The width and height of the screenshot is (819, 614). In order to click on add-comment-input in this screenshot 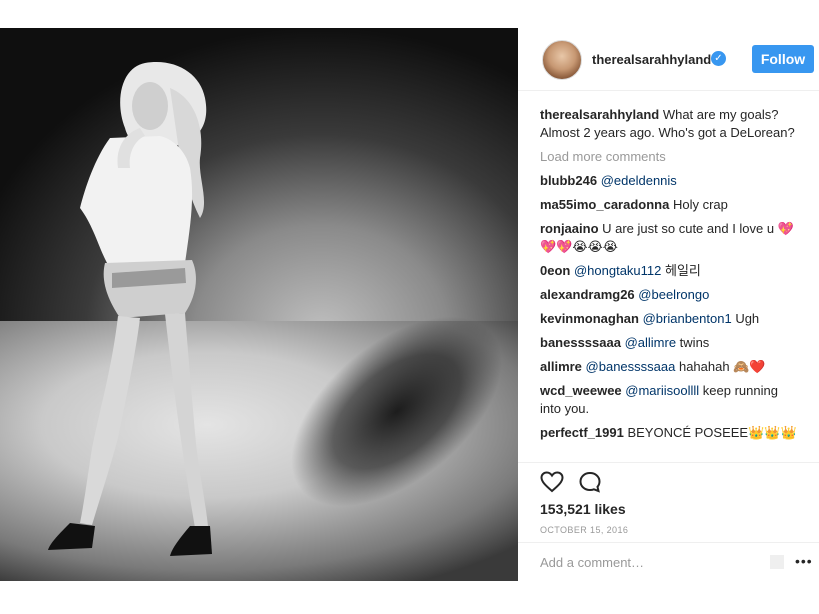, I will do `click(650, 562)`.